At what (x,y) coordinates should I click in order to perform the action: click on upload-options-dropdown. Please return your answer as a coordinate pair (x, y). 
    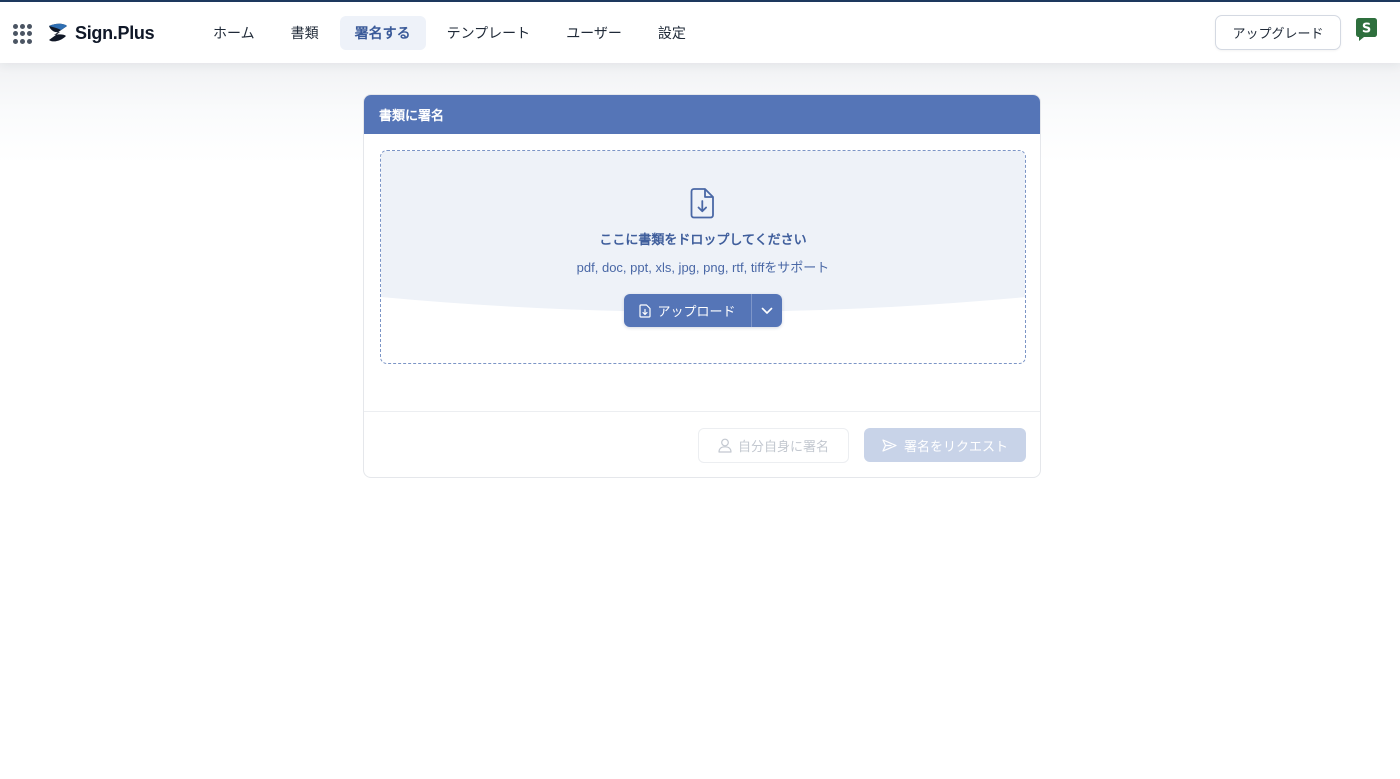
    Looking at the image, I should click on (767, 310).